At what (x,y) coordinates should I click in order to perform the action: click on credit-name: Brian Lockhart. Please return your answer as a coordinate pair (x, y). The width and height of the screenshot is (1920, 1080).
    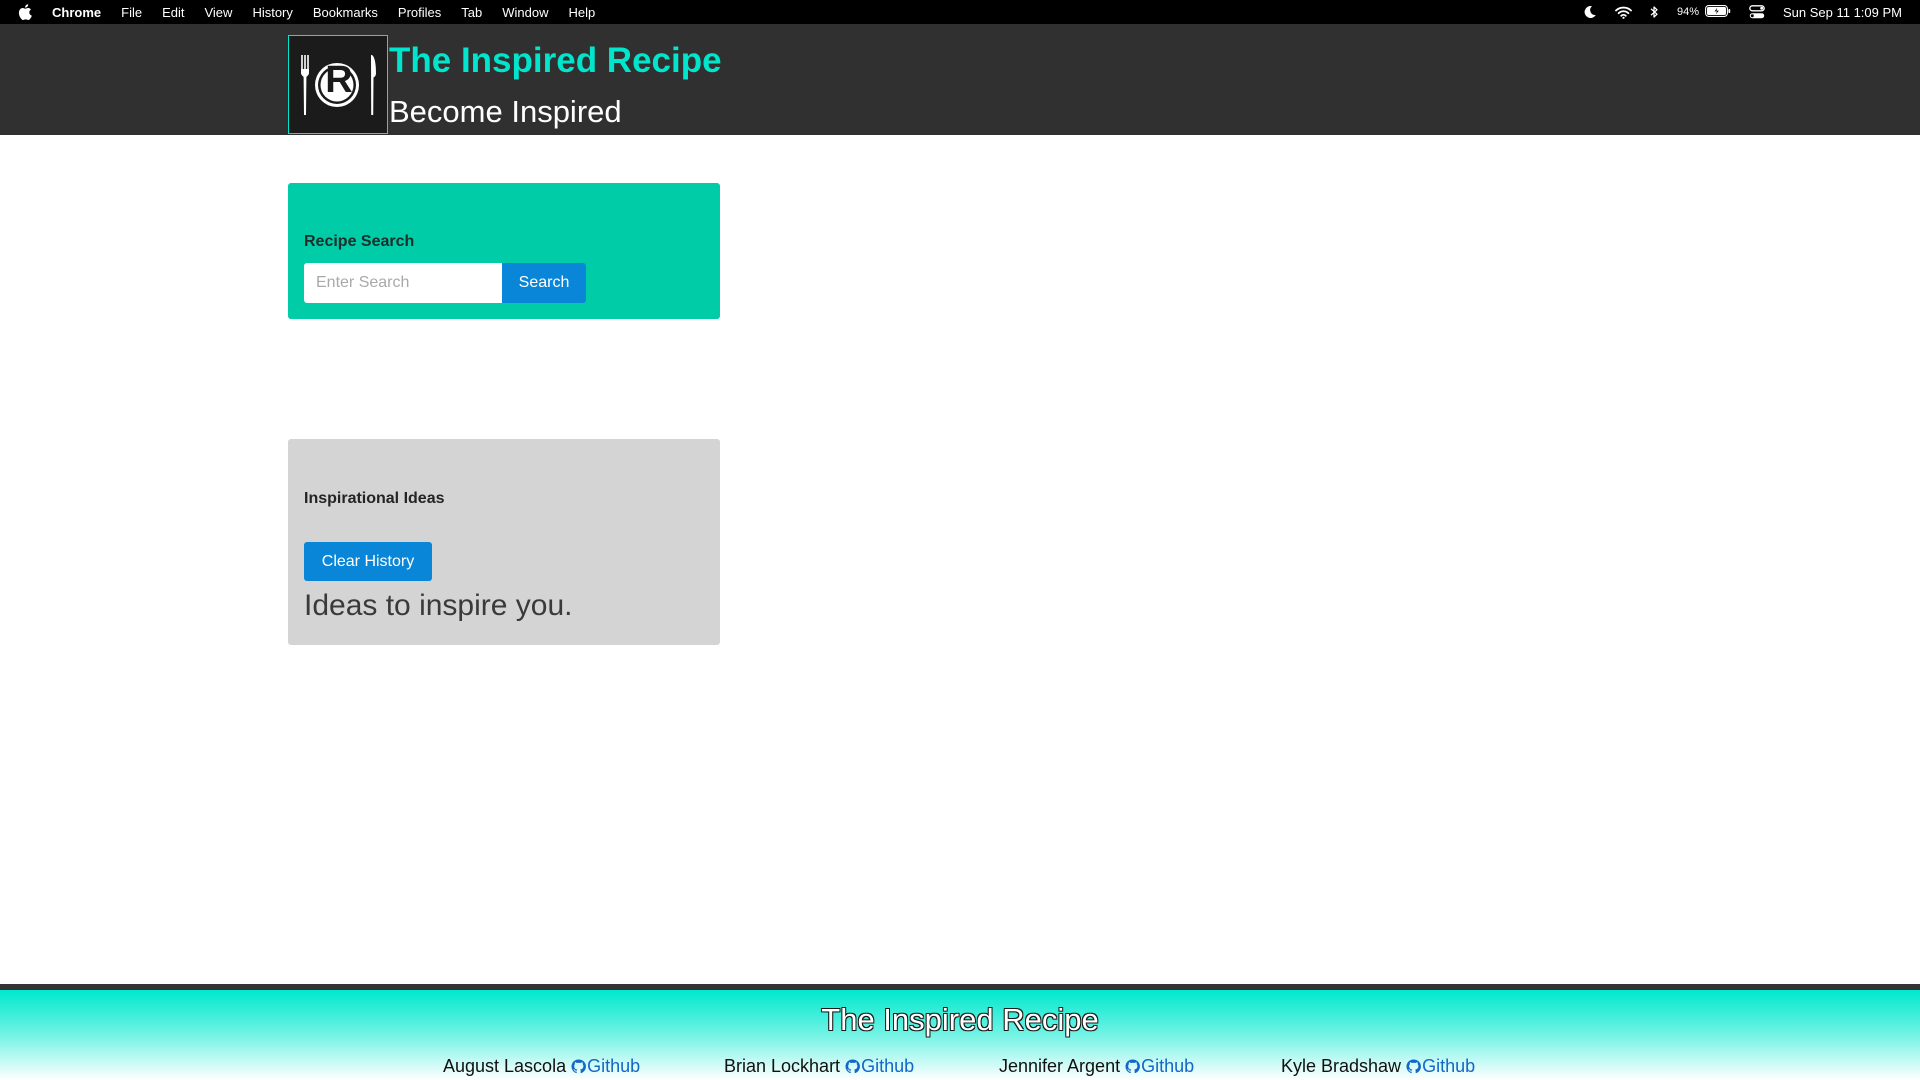
    Looking at the image, I should click on (782, 1066).